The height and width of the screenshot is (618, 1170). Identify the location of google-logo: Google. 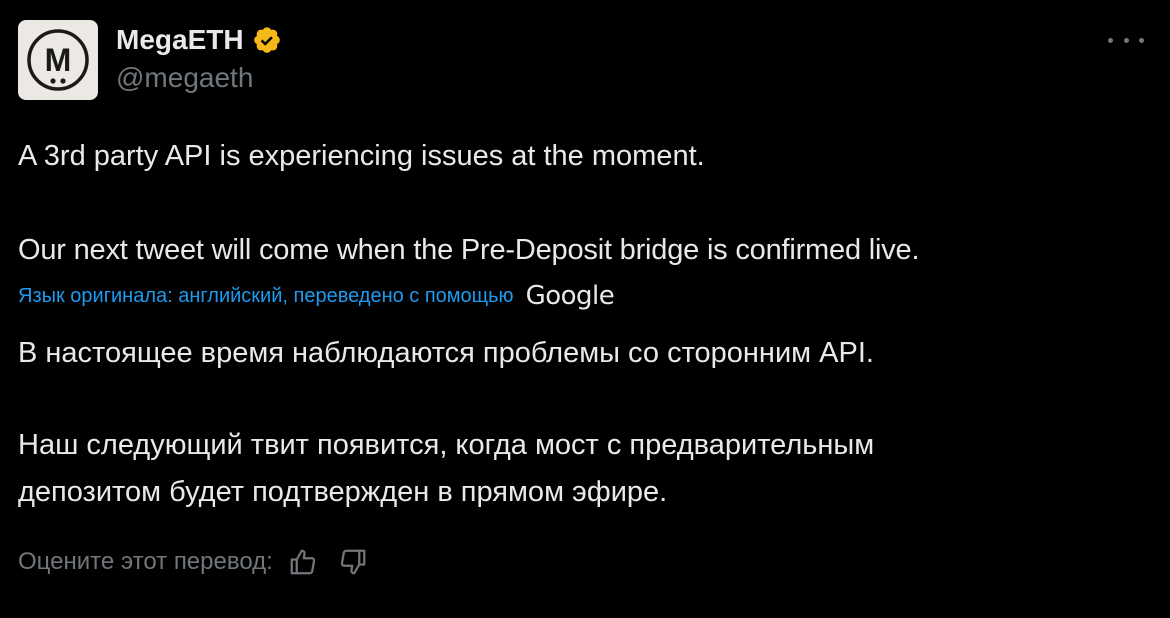
(570, 296).